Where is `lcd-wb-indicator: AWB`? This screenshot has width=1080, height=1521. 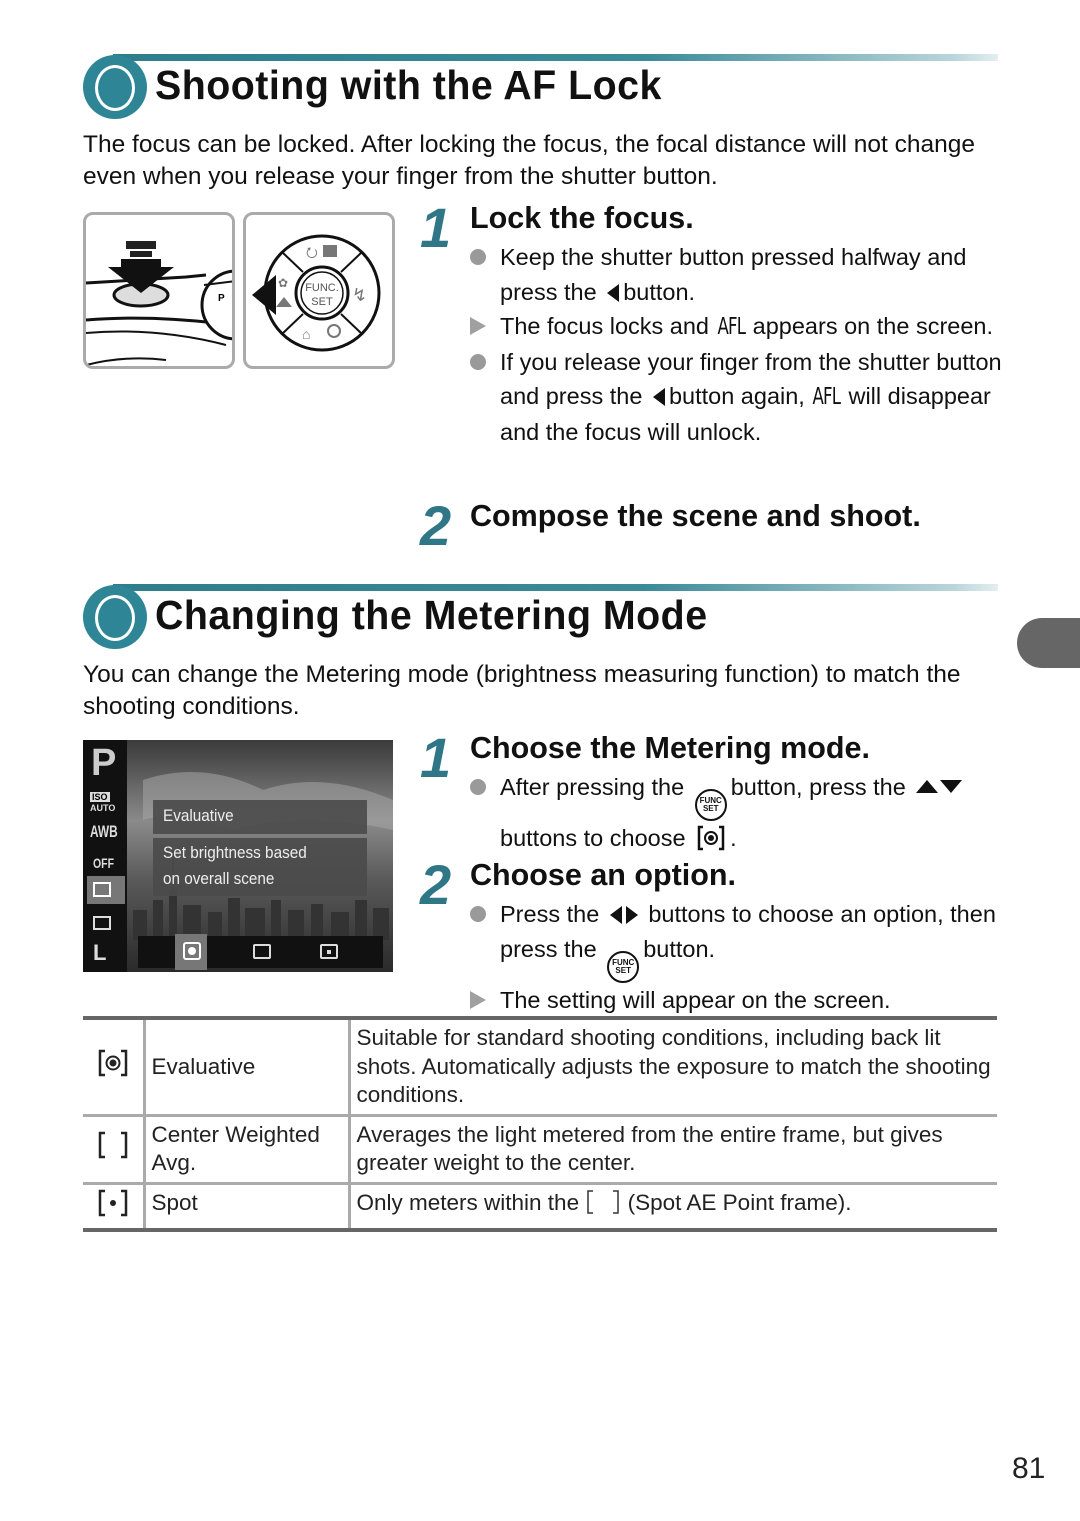 lcd-wb-indicator: AWB is located at coordinates (104, 831).